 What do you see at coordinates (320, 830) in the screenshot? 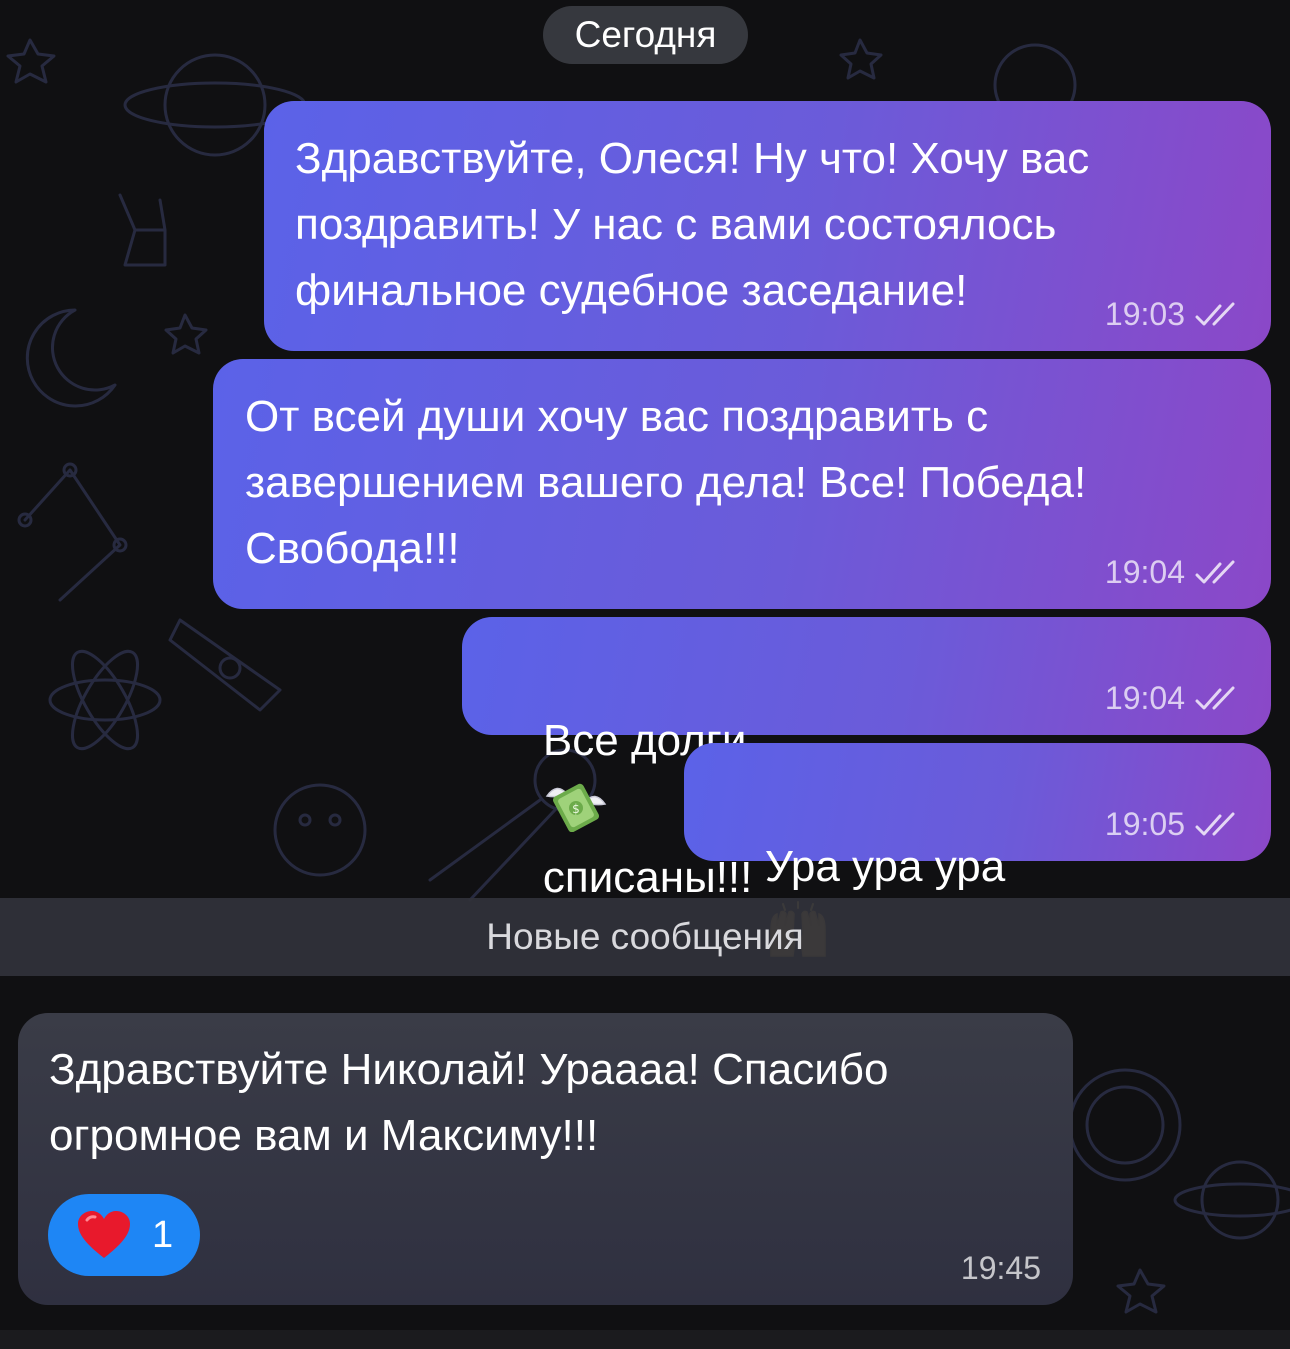
I see `wallpaper-dog-icon` at bounding box center [320, 830].